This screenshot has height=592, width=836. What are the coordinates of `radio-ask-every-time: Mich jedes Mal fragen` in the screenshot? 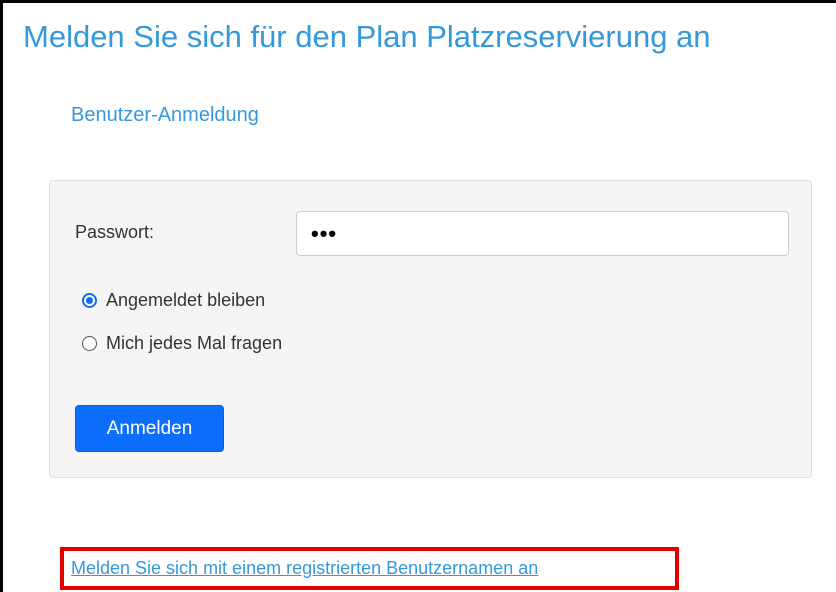 It's located at (182, 343).